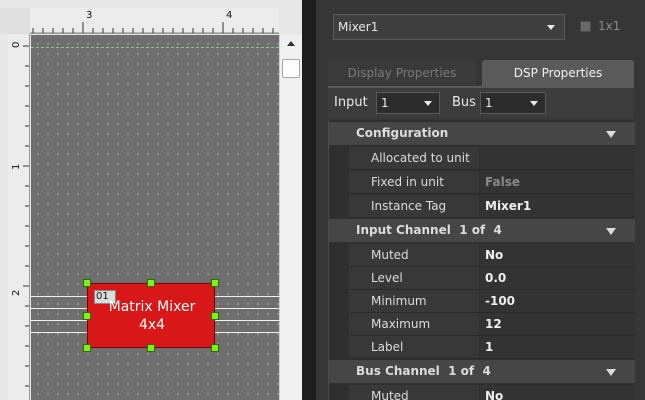 The height and width of the screenshot is (400, 645). What do you see at coordinates (557, 182) in the screenshot?
I see `prop-value: False` at bounding box center [557, 182].